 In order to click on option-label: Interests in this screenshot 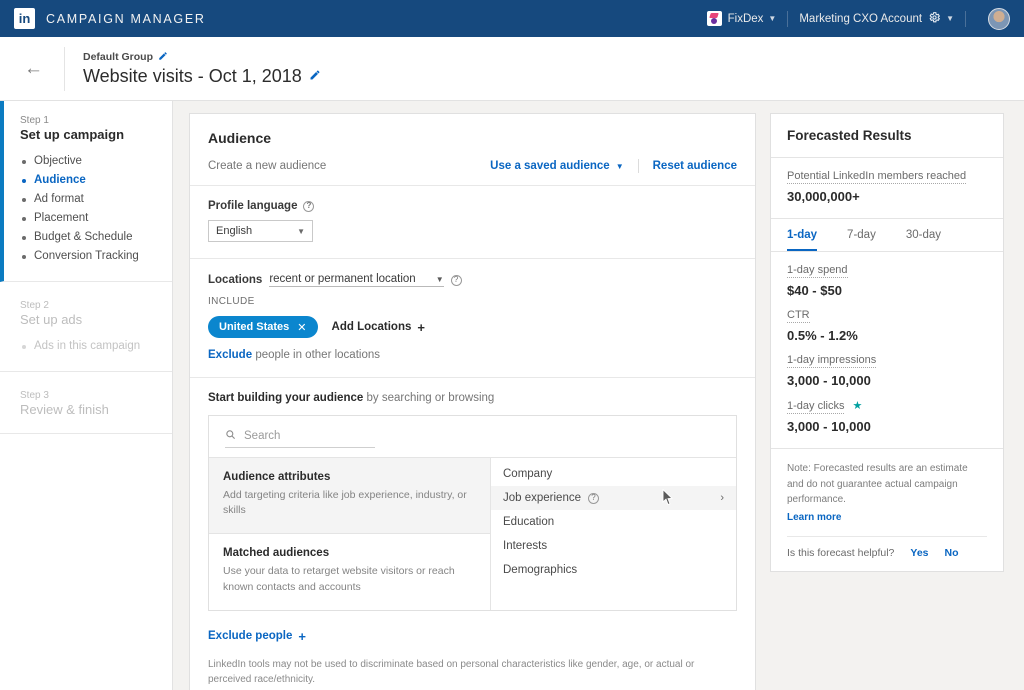, I will do `click(525, 546)`.